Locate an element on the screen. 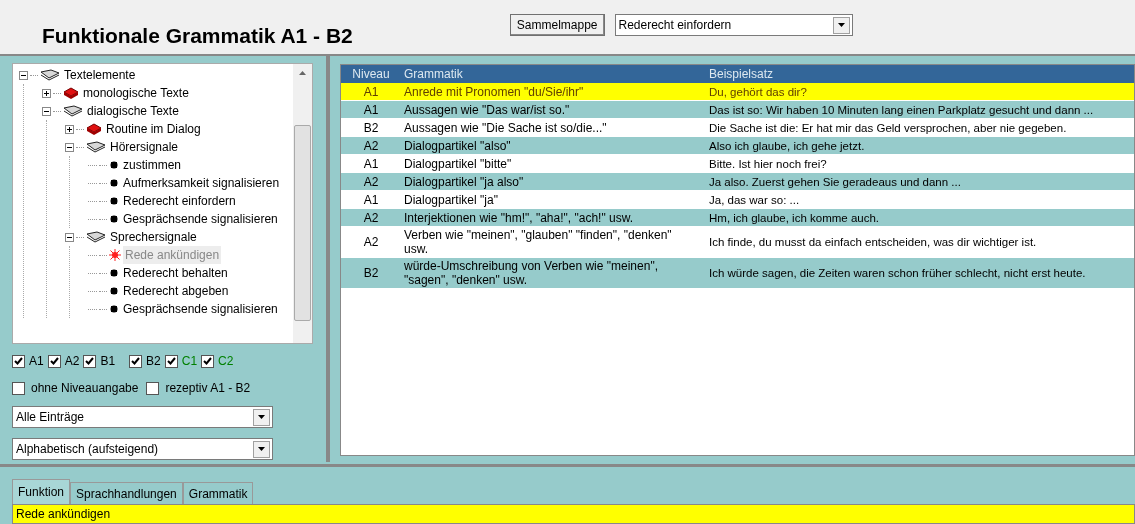 The width and height of the screenshot is (1135, 524). table-cell-text: Dialogpartikel "also" is located at coordinates (457, 145).